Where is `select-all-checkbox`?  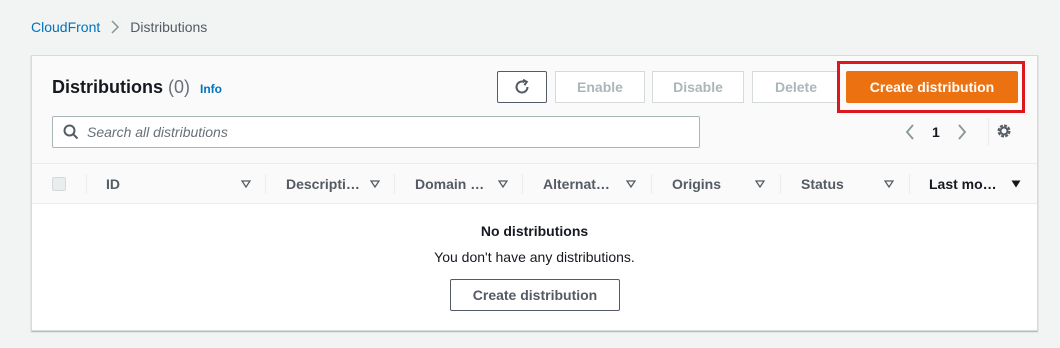
select-all-checkbox is located at coordinates (59, 184).